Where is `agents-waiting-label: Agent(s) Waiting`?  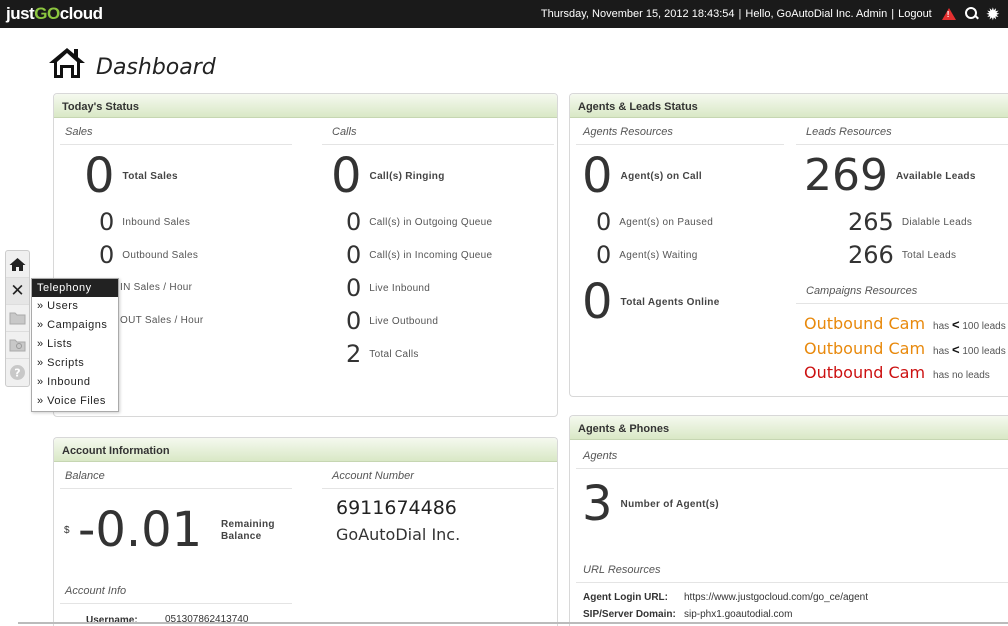
agents-waiting-label: Agent(s) Waiting is located at coordinates (658, 255).